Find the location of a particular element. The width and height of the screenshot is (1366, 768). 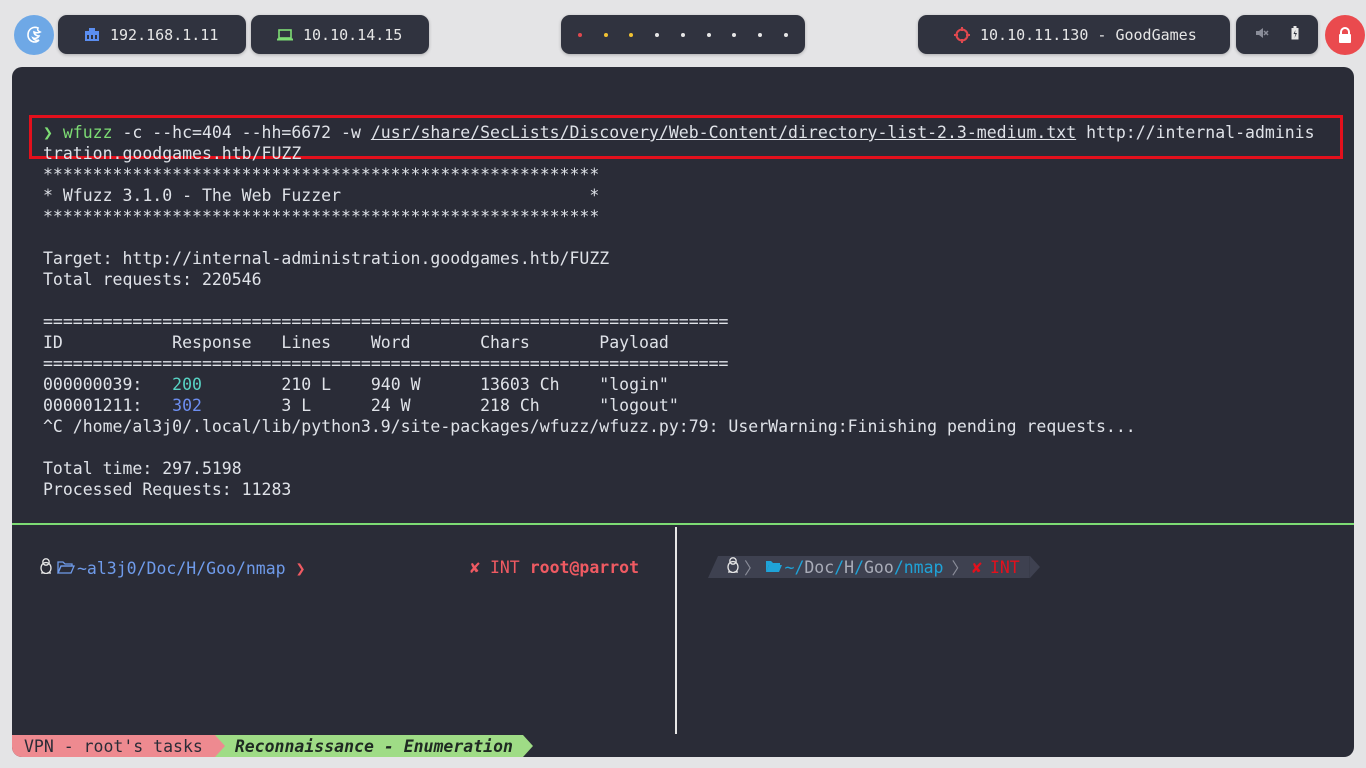

path-goo: Goo is located at coordinates (879, 567).